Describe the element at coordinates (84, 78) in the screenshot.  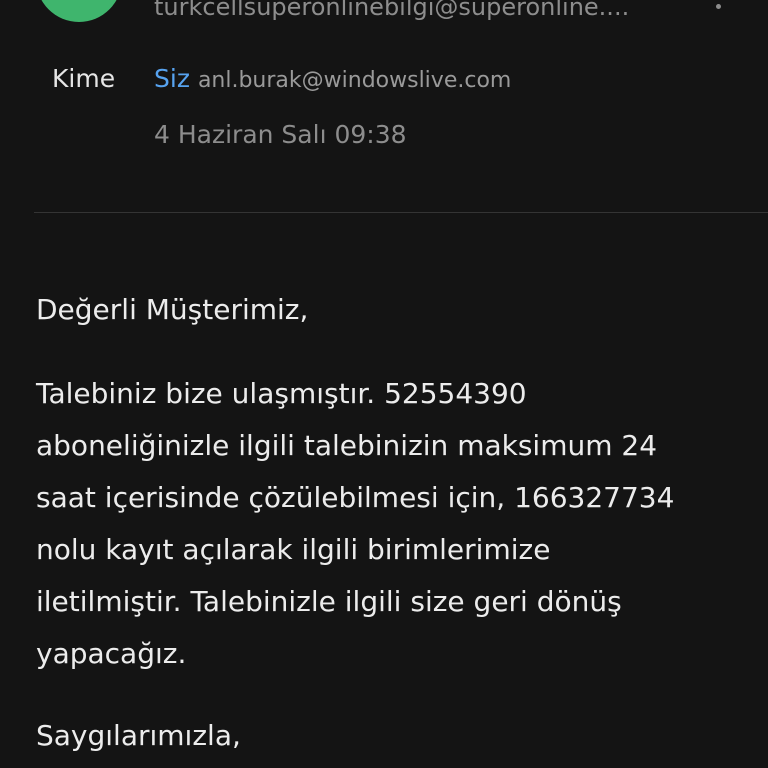
I see `to-label: Kime` at that location.